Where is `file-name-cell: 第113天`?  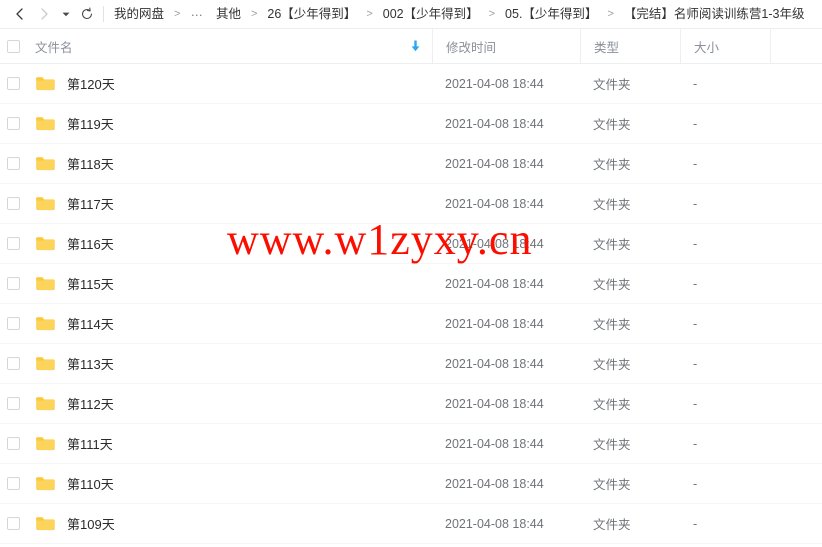 file-name-cell: 第113天 is located at coordinates (229, 363).